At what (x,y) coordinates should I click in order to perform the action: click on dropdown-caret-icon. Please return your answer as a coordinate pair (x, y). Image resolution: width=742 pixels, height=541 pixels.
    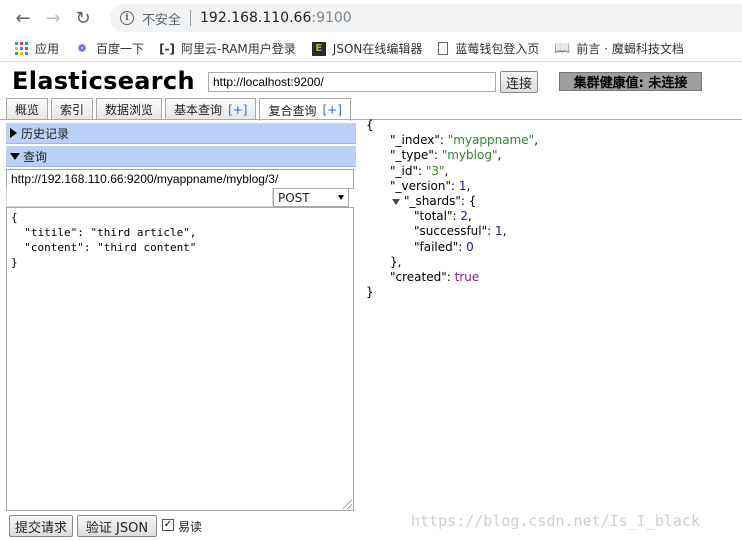
    Looking at the image, I should click on (341, 197).